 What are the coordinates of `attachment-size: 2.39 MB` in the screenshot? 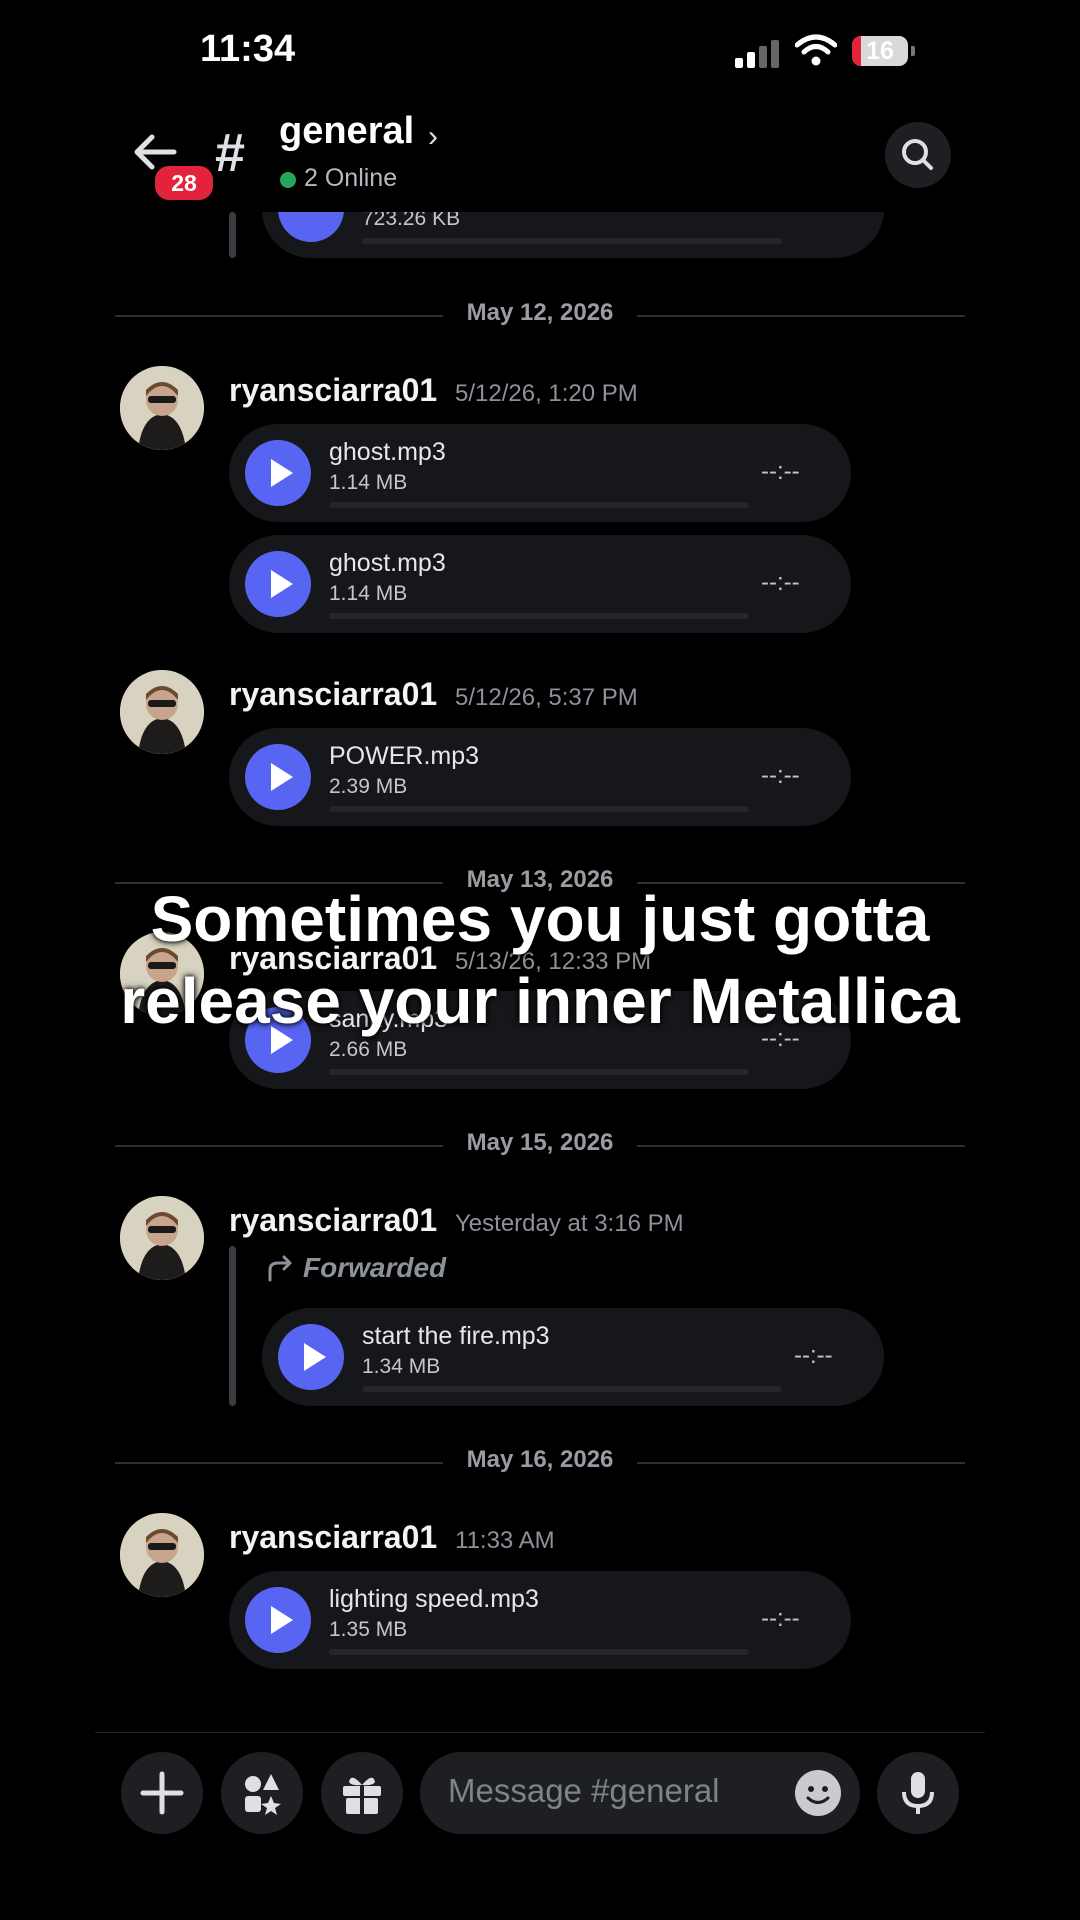 It's located at (368, 786).